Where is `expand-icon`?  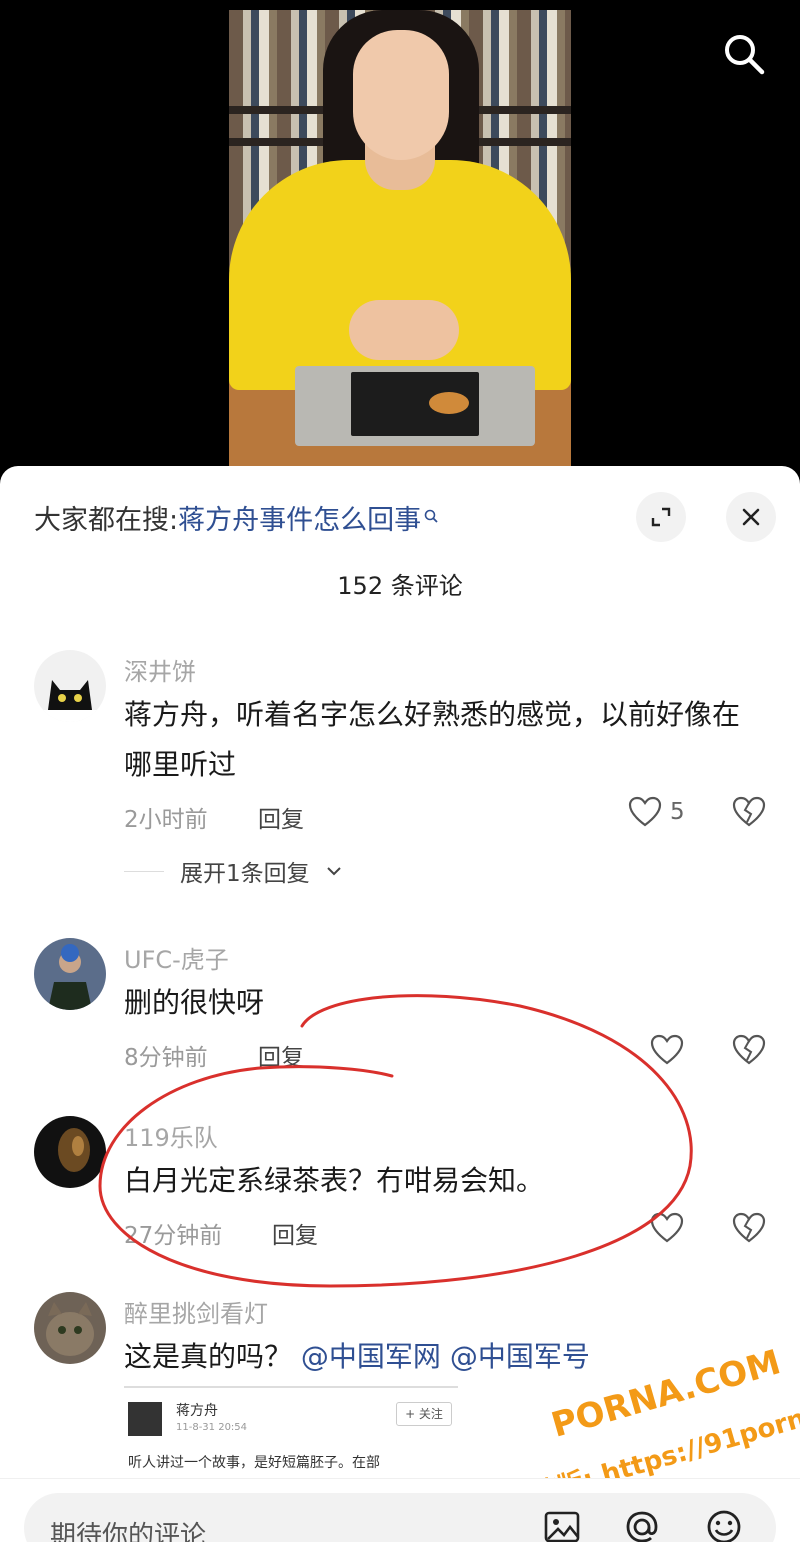
expand-icon is located at coordinates (661, 517).